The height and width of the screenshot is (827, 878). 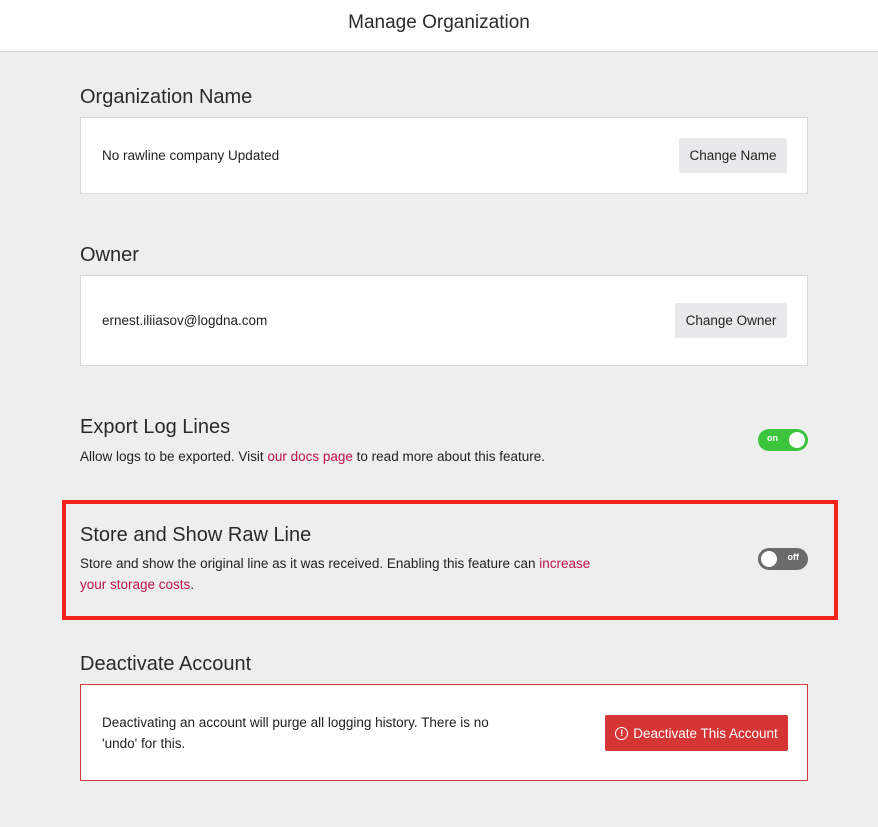 I want to click on rawline-heading: Store and Show Raw Line, so click(x=196, y=535).